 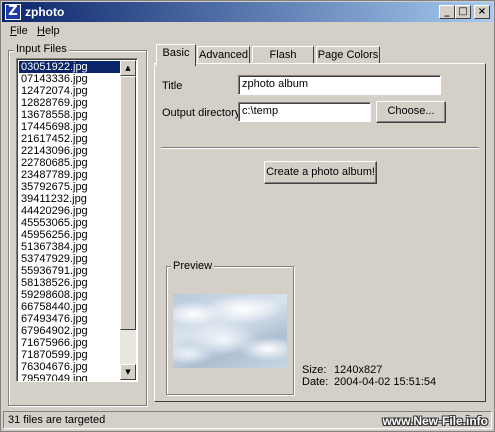 I want to click on list-item: 17445698.jpg, so click(x=70, y=127).